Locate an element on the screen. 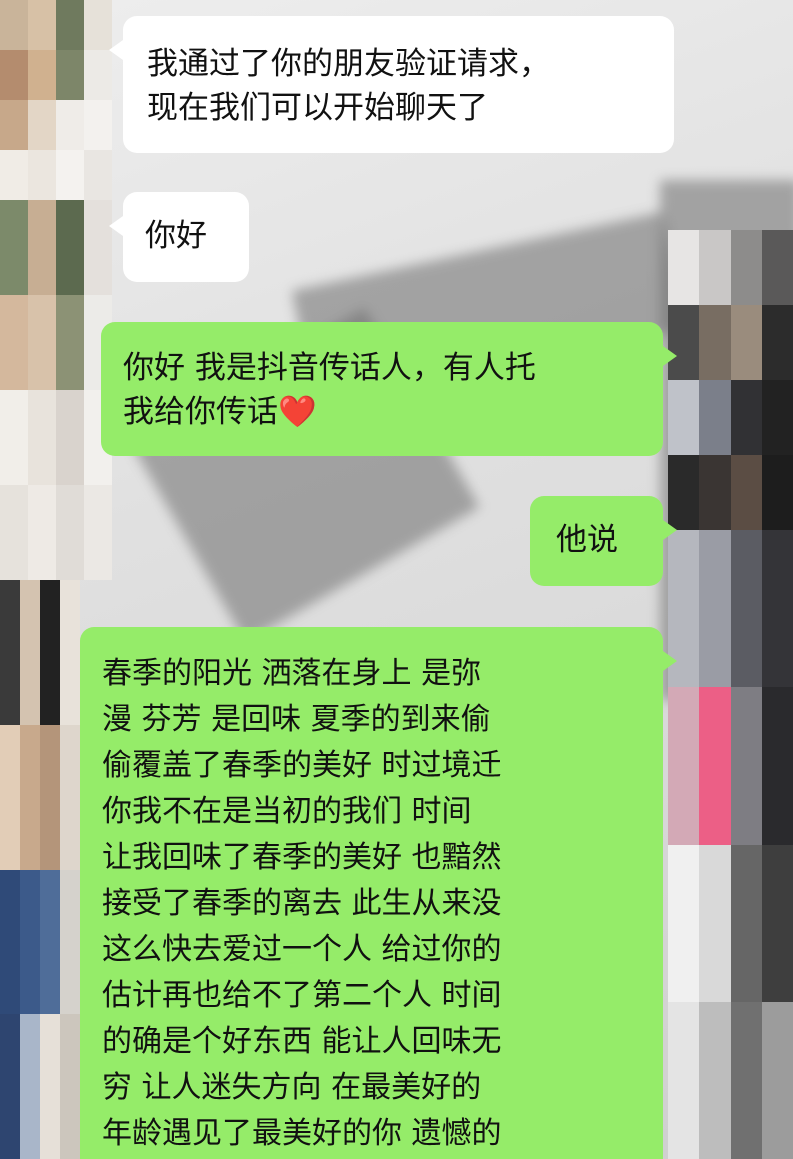 This screenshot has width=793, height=1159. message-text: 漫 芬芳 是回味 夏季的到来偷 is located at coordinates (296, 719).